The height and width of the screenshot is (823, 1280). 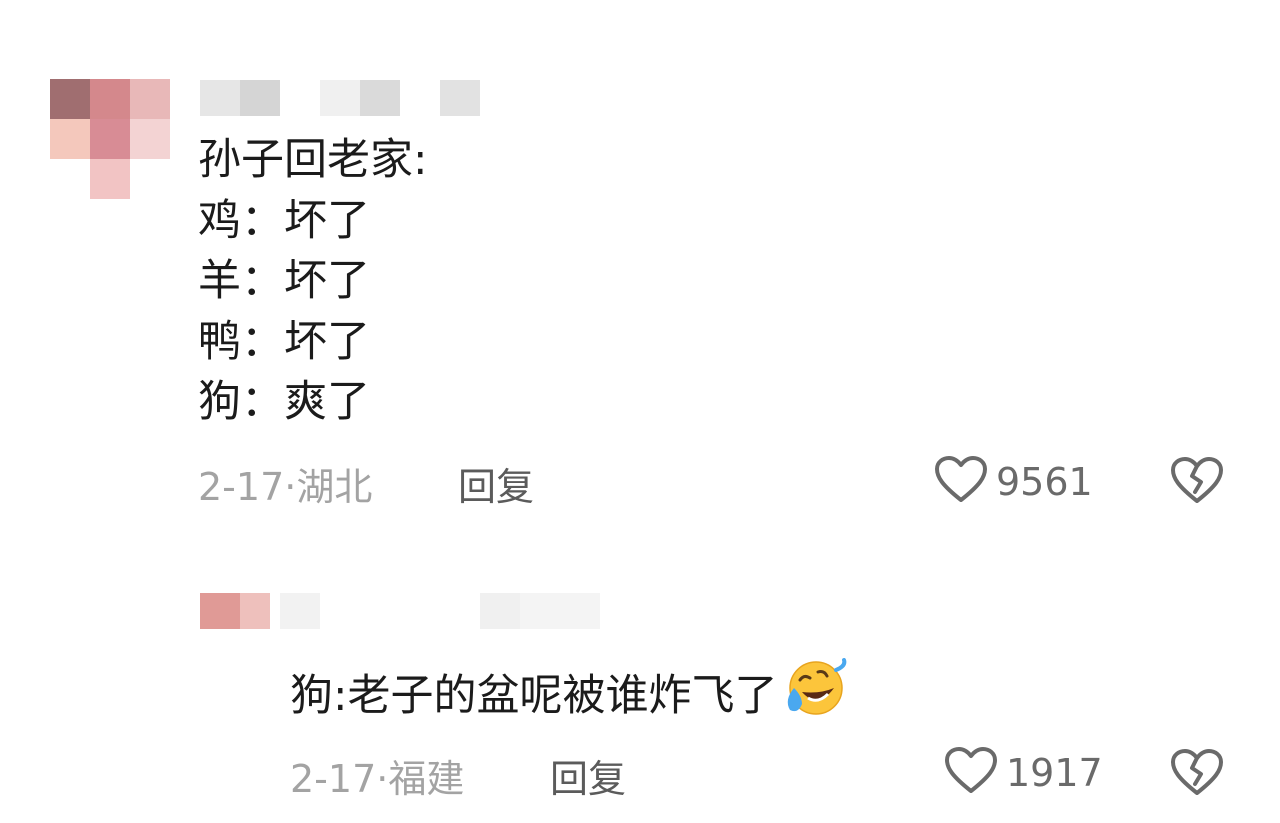 I want to click on comment-date: 2-17, so click(x=241, y=487).